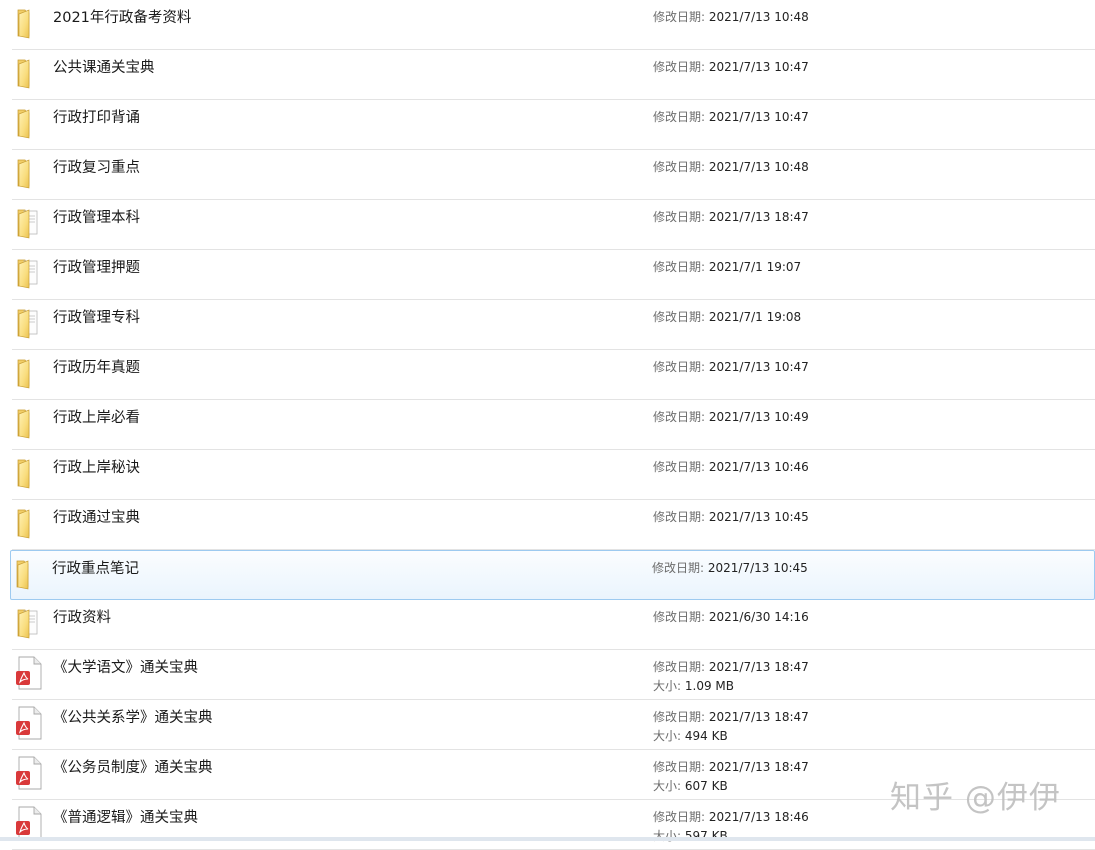 The height and width of the screenshot is (850, 1095). I want to click on watermark: 知乎 @伊伊, so click(975, 798).